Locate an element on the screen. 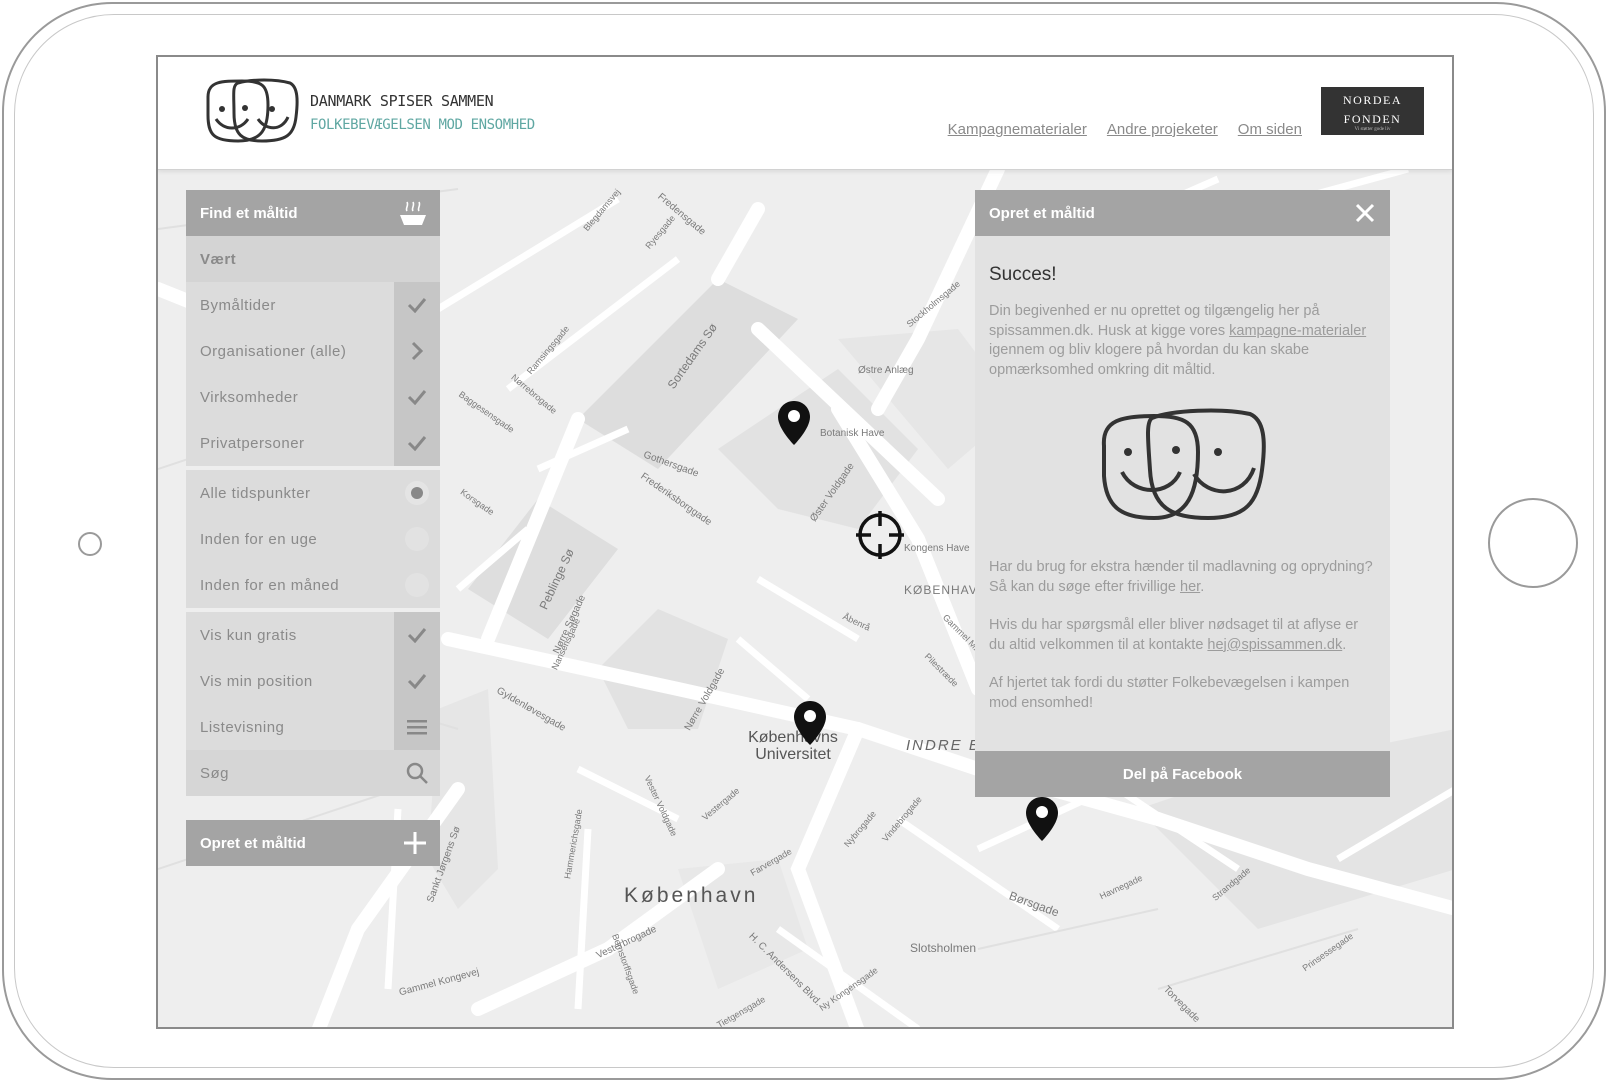 The height and width of the screenshot is (1085, 1612). map-label-ostre-anlaeg: Østre Anlæg is located at coordinates (886, 370).